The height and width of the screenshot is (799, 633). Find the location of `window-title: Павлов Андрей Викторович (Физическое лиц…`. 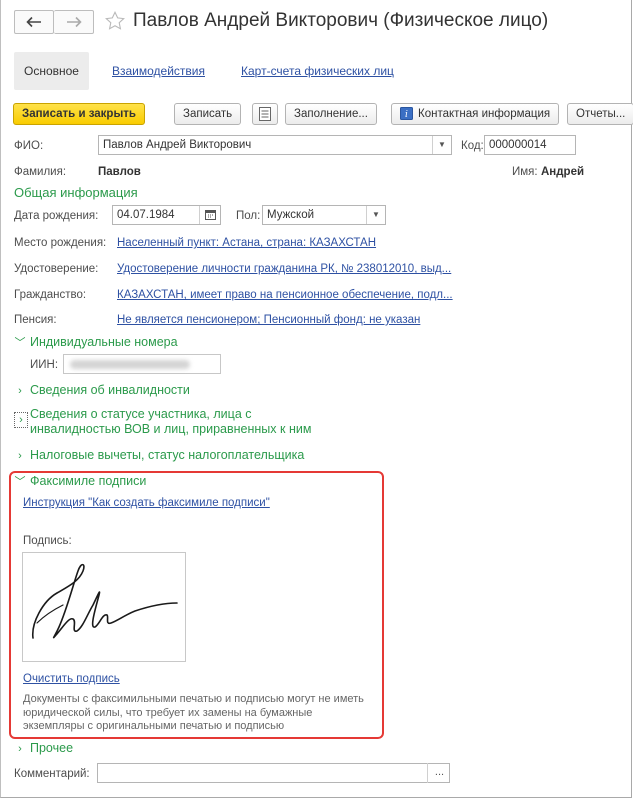

window-title: Павлов Андрей Викторович (Физическое лиц… is located at coordinates (341, 20).